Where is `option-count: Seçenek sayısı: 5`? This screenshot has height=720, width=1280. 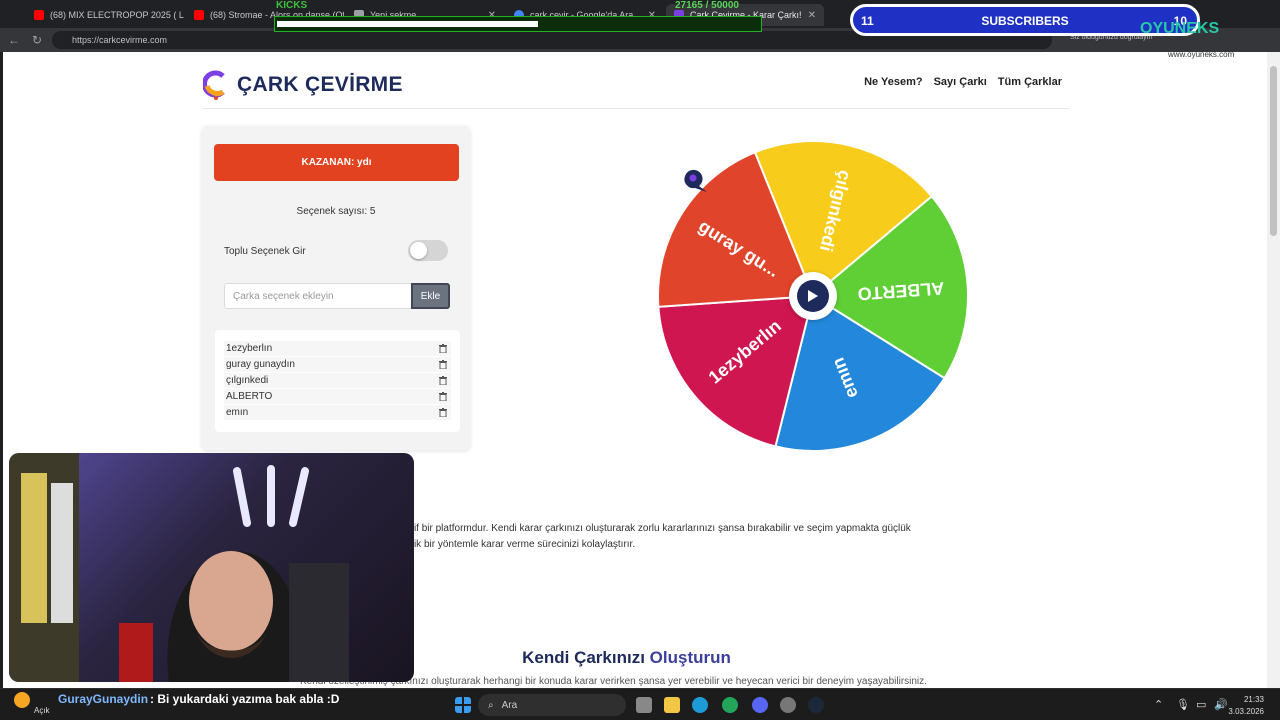
option-count: Seçenek sayısı: 5 is located at coordinates (336, 211).